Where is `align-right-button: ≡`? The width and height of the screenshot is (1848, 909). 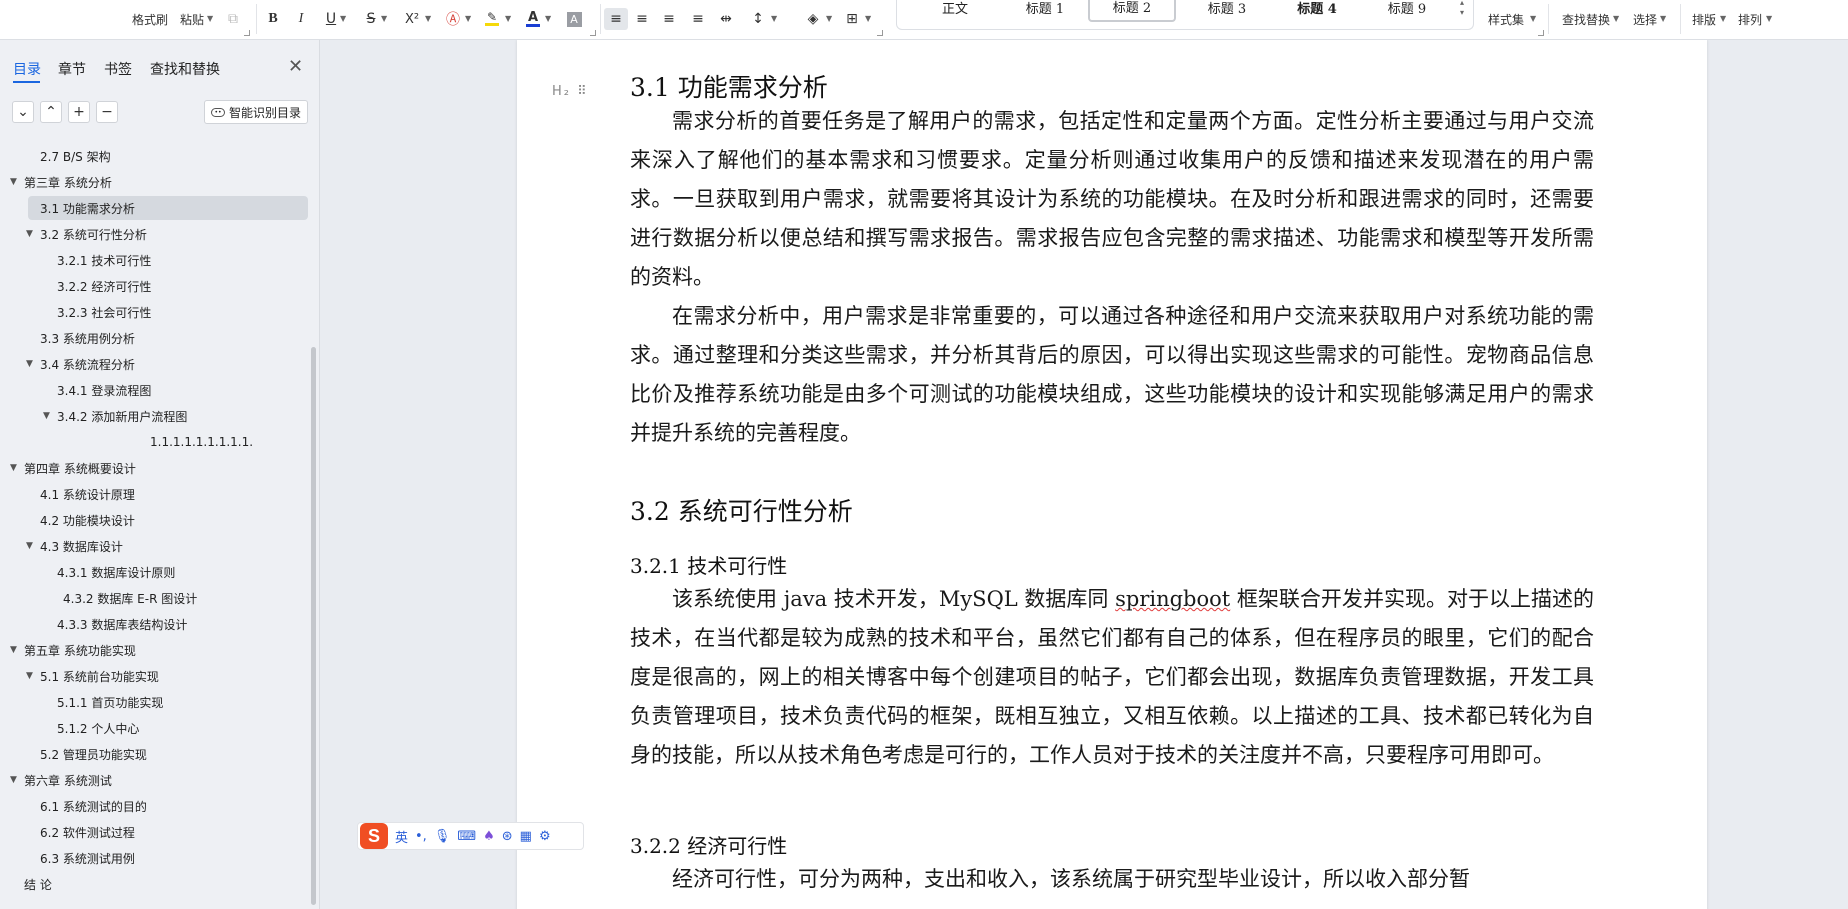 align-right-button: ≡ is located at coordinates (669, 19).